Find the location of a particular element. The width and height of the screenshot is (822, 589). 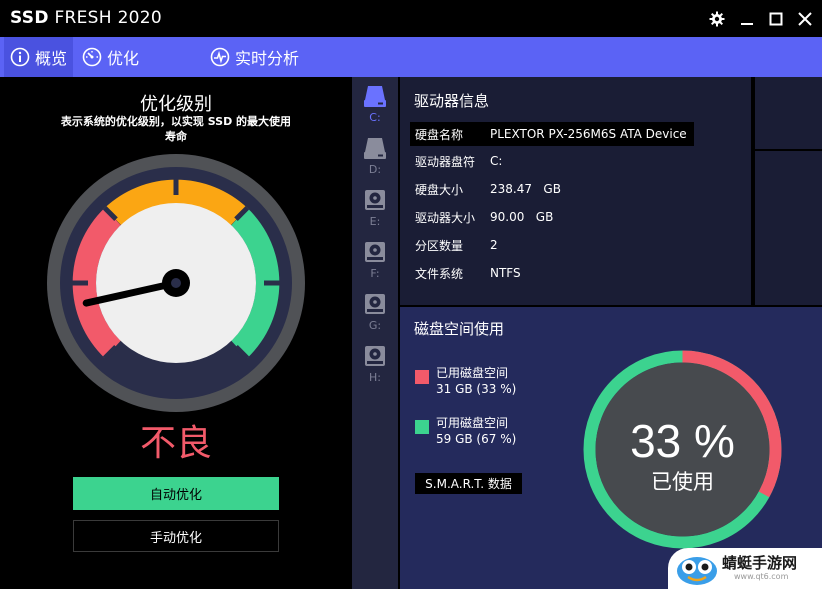

disk-usage-title: 磁盘空间使用 is located at coordinates (459, 329).